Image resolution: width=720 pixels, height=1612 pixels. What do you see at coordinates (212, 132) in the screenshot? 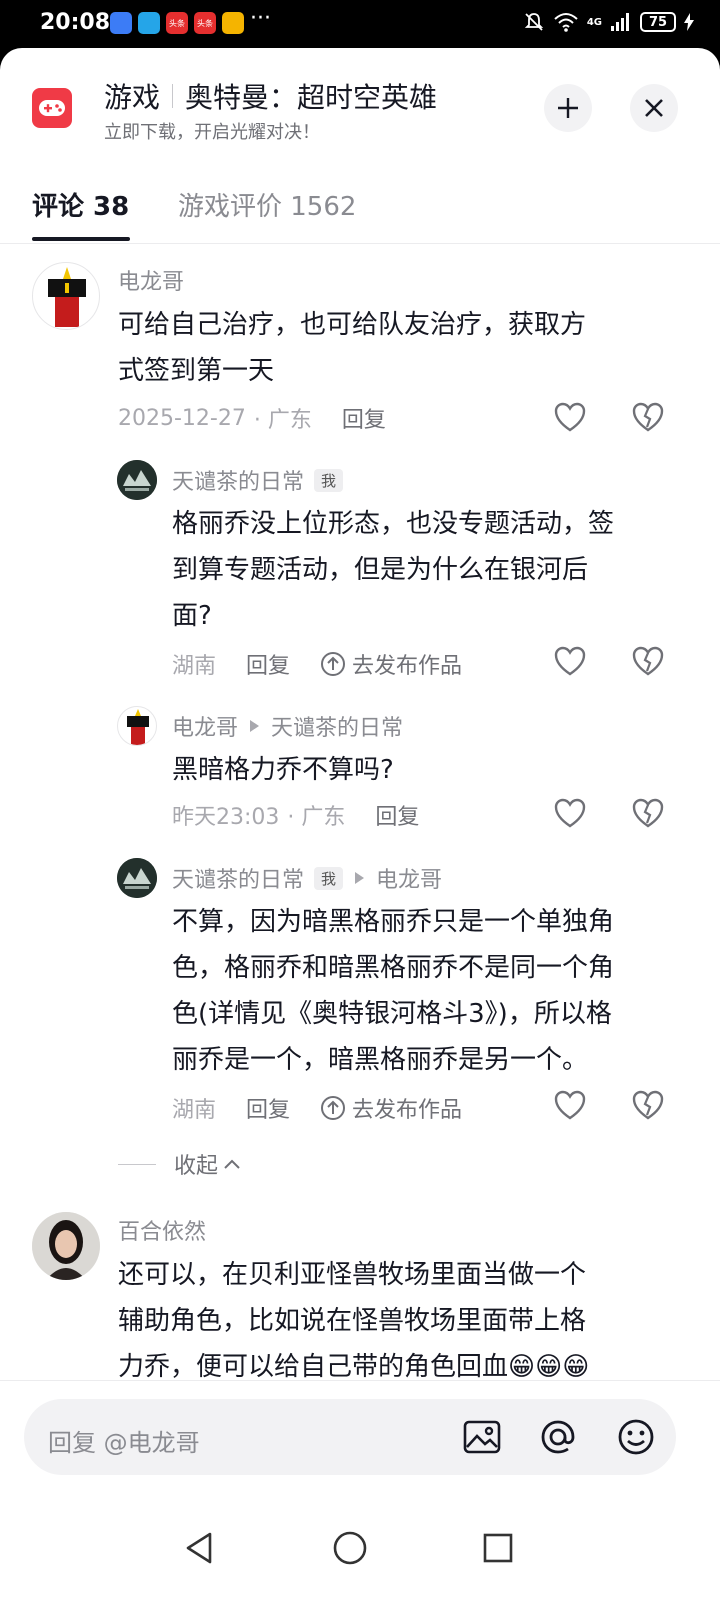
I see `game-subtitle: 立即下载，开启光耀对决！` at bounding box center [212, 132].